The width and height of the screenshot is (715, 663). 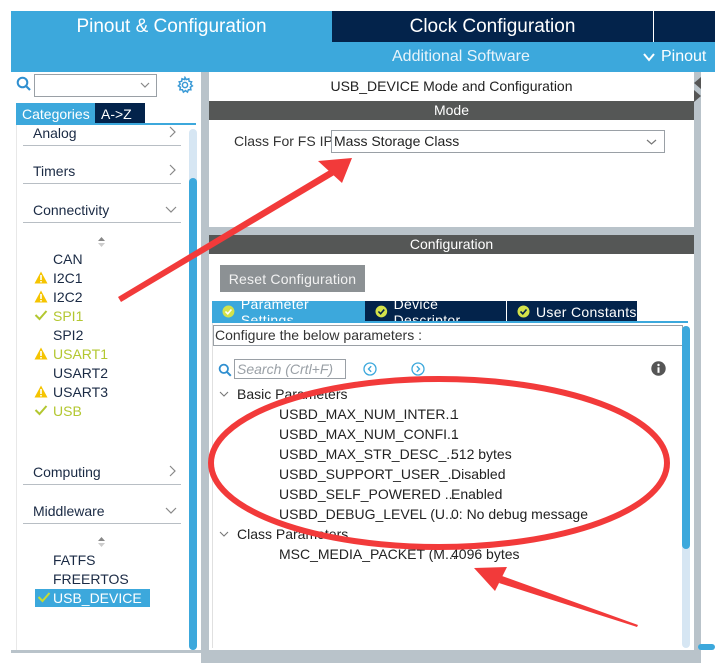 I want to click on peripheral-usb: USB, so click(x=58, y=411).